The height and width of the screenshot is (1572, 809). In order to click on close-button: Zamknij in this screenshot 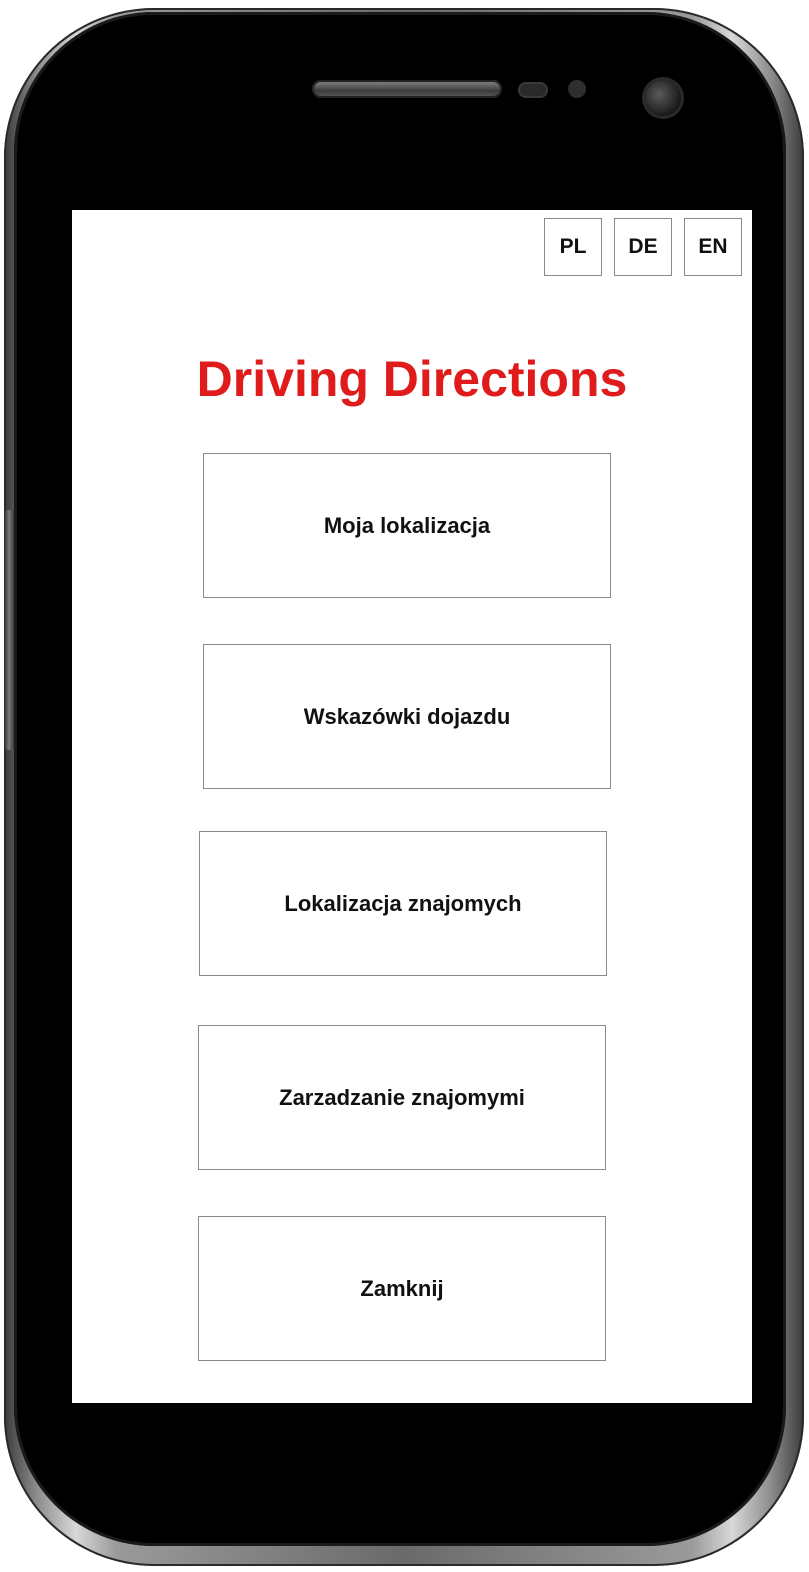, I will do `click(402, 1288)`.